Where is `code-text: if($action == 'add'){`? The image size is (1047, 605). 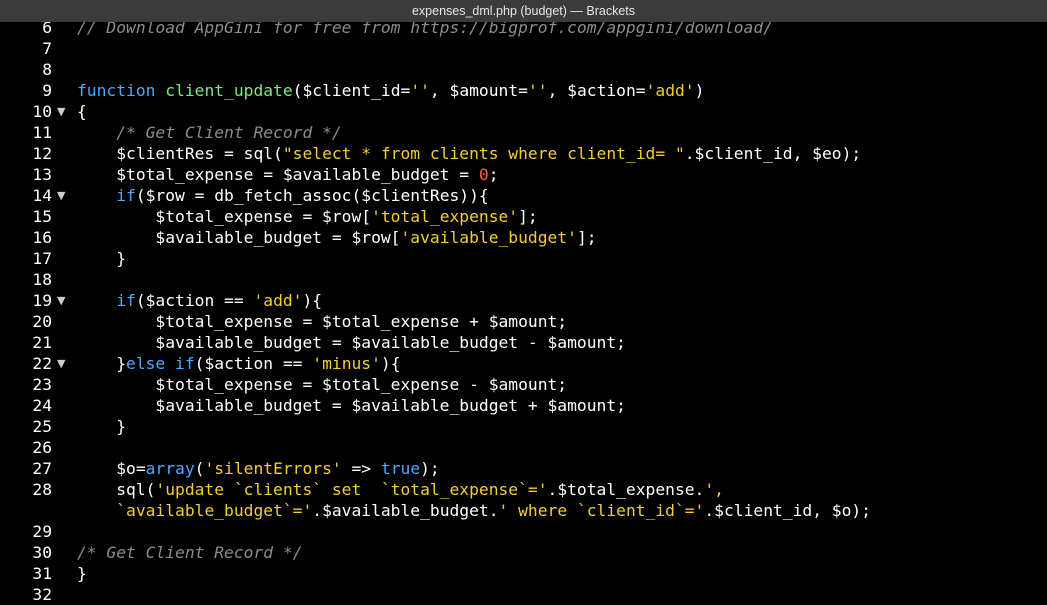 code-text: if($action == 'add'){ is located at coordinates (199, 300).